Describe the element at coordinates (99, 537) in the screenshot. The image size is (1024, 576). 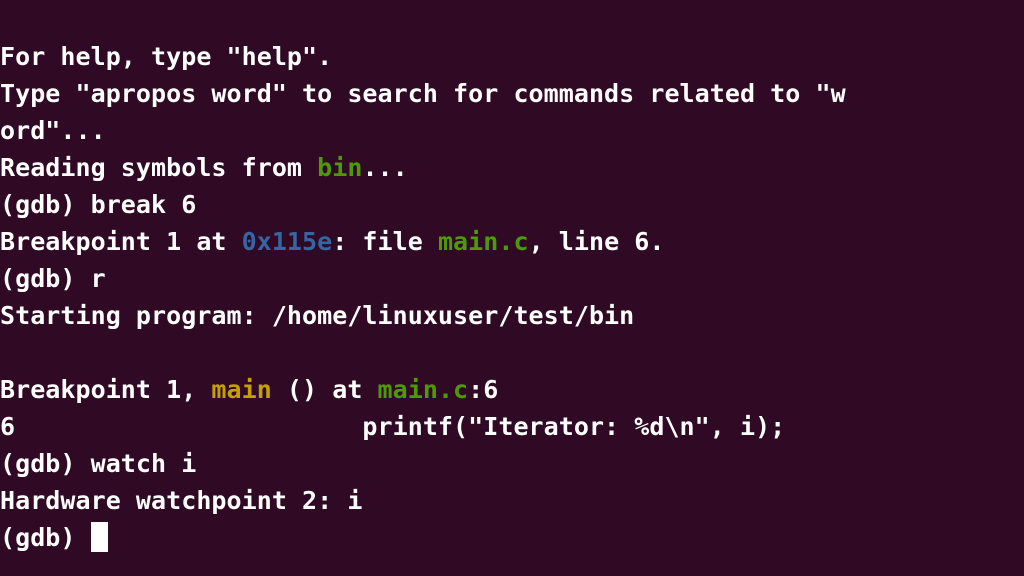
I see `text-cursor` at that location.